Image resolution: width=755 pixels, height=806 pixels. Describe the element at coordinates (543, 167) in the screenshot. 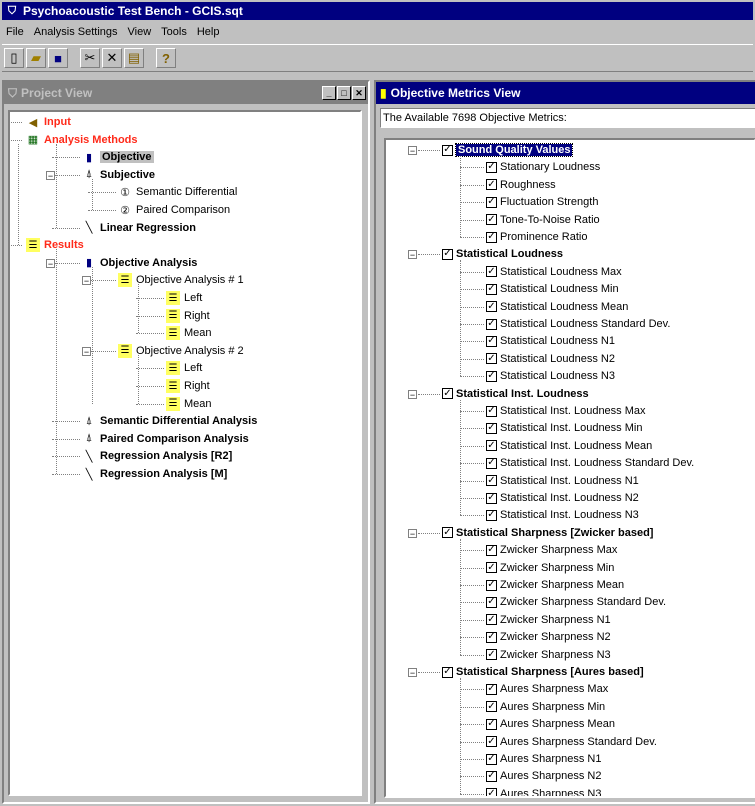

I see `metric-item: ✓ Stationary Loudness` at that location.